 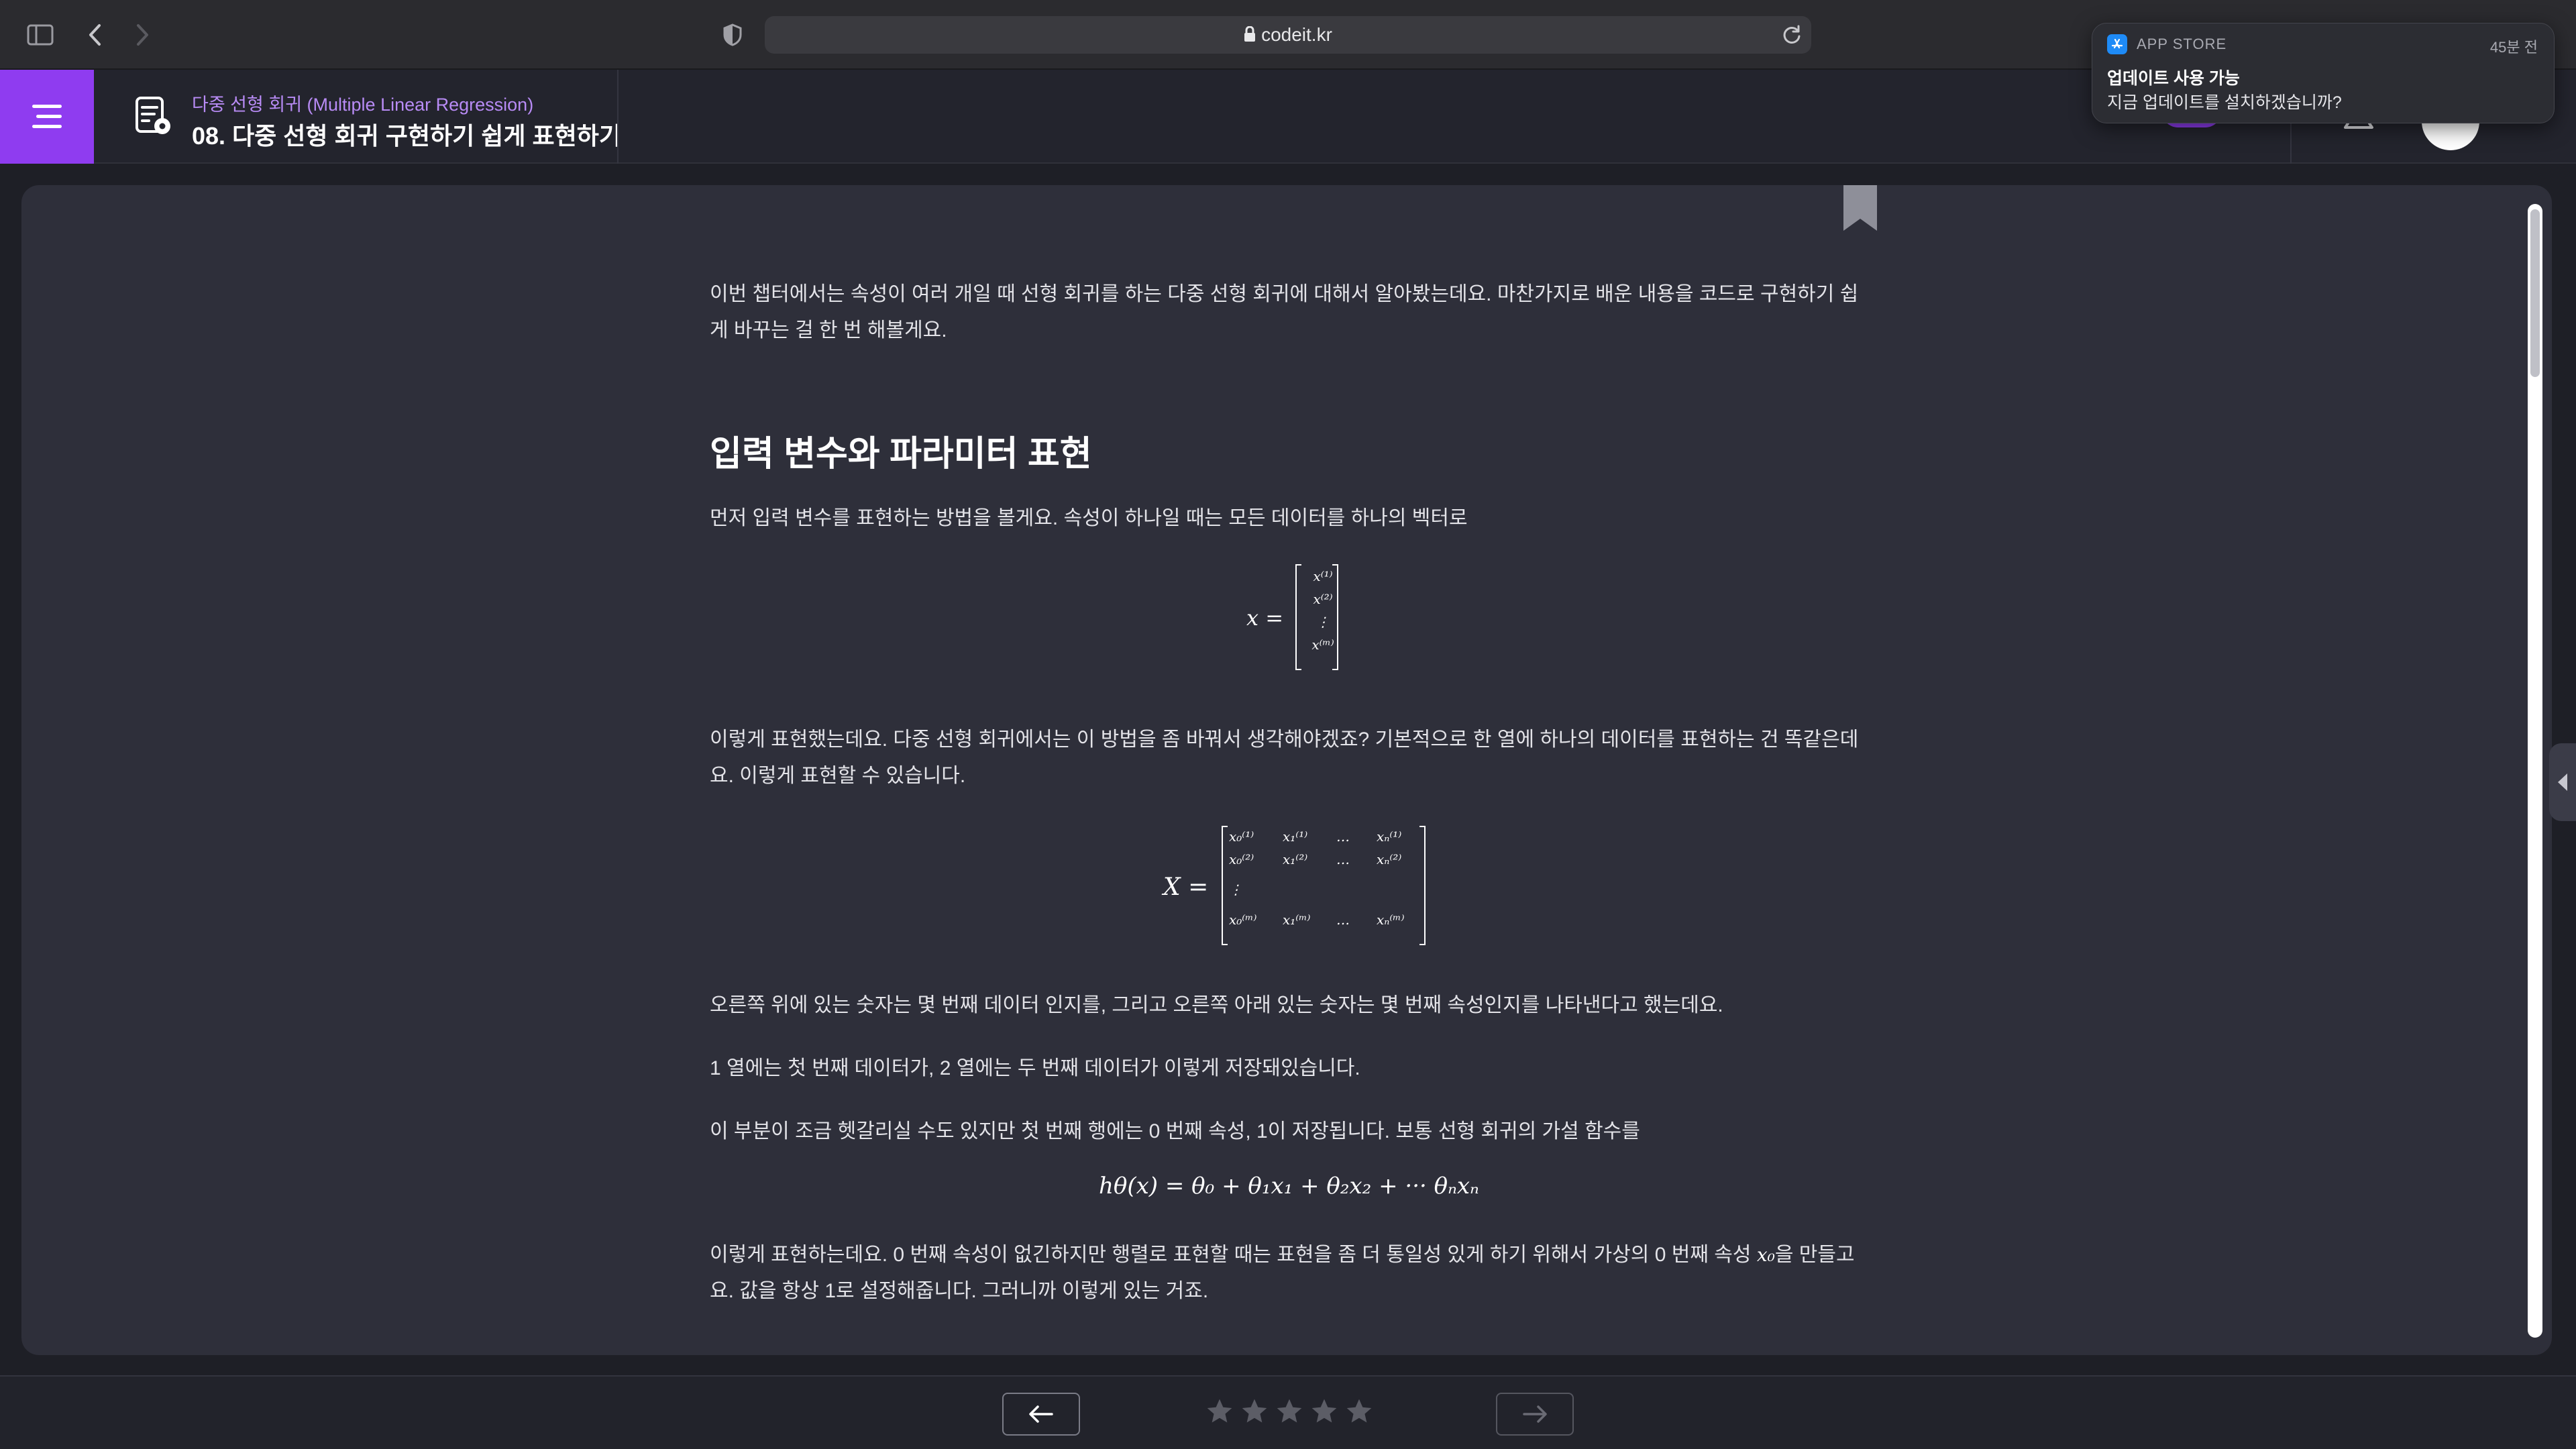 I want to click on header-divider, so click(x=618, y=117).